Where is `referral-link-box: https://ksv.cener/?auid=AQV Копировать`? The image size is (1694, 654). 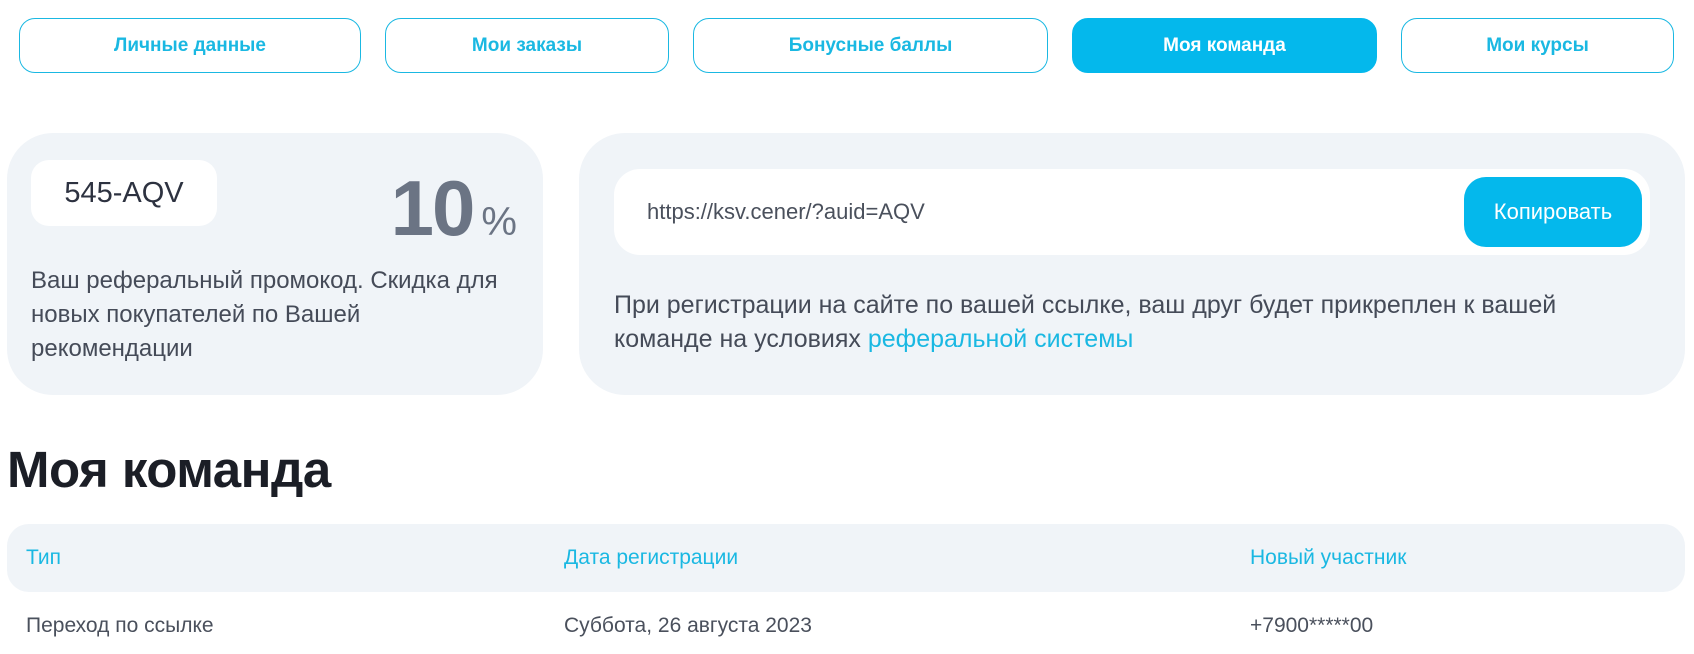
referral-link-box: https://ksv.cener/?auid=AQV Копировать is located at coordinates (1132, 212).